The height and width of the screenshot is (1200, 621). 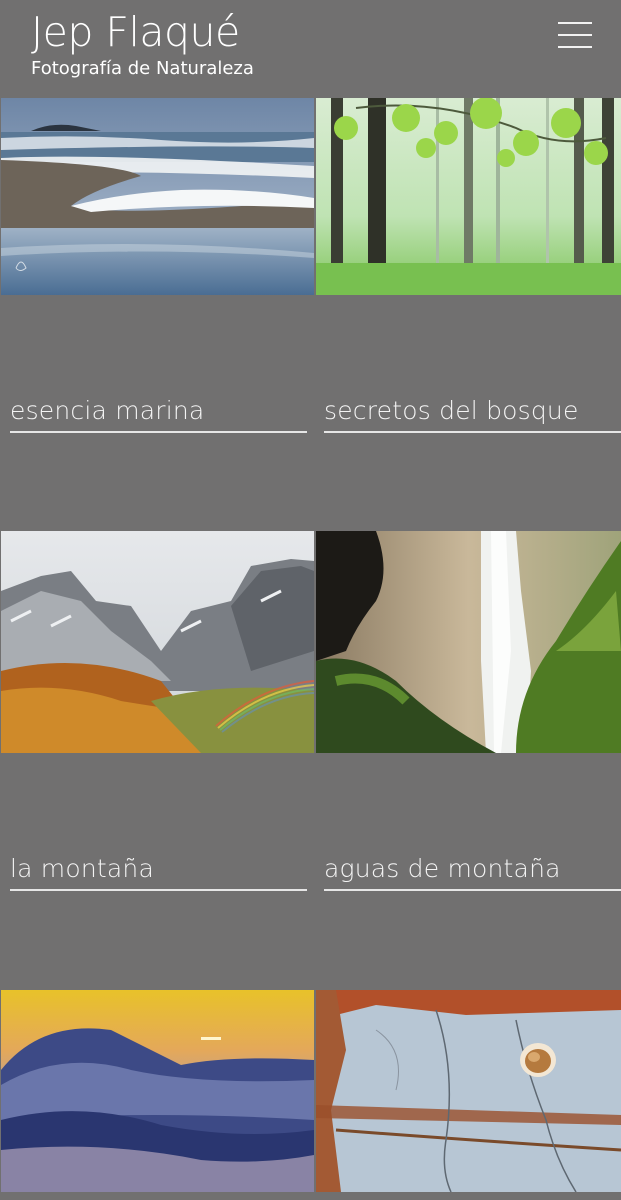 What do you see at coordinates (107, 410) in the screenshot?
I see `gallery-link-esencia-marina: esencia marina` at bounding box center [107, 410].